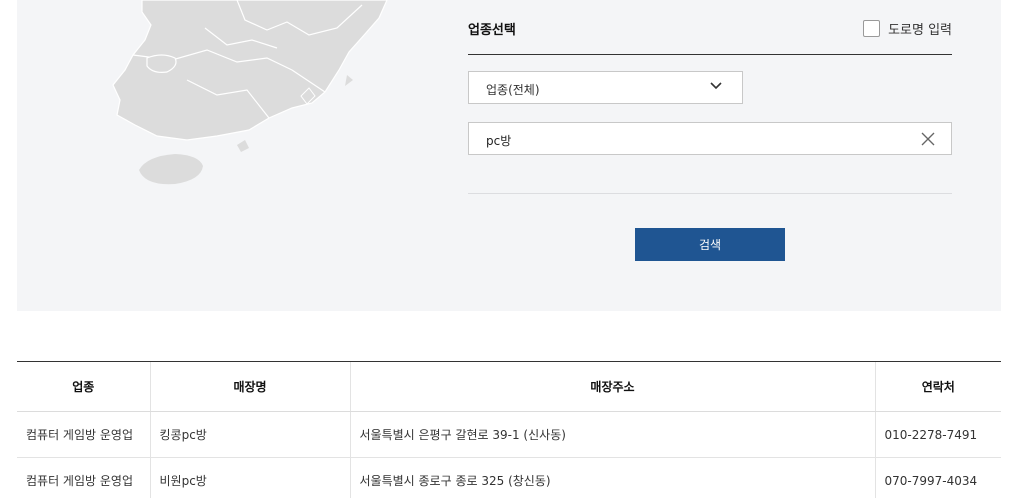 The height and width of the screenshot is (498, 1024). Describe the element at coordinates (937, 434) in the screenshot. I see `cell-contact: 010-2278-7491` at that location.